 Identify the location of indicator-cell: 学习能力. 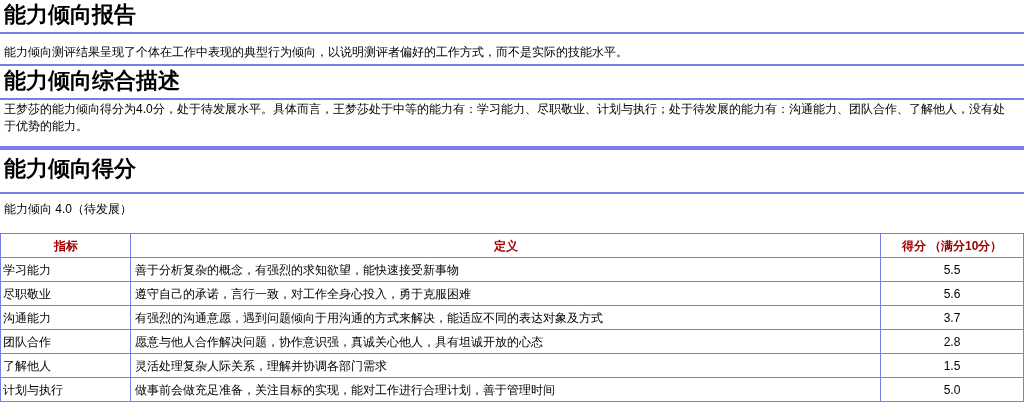
(65, 269).